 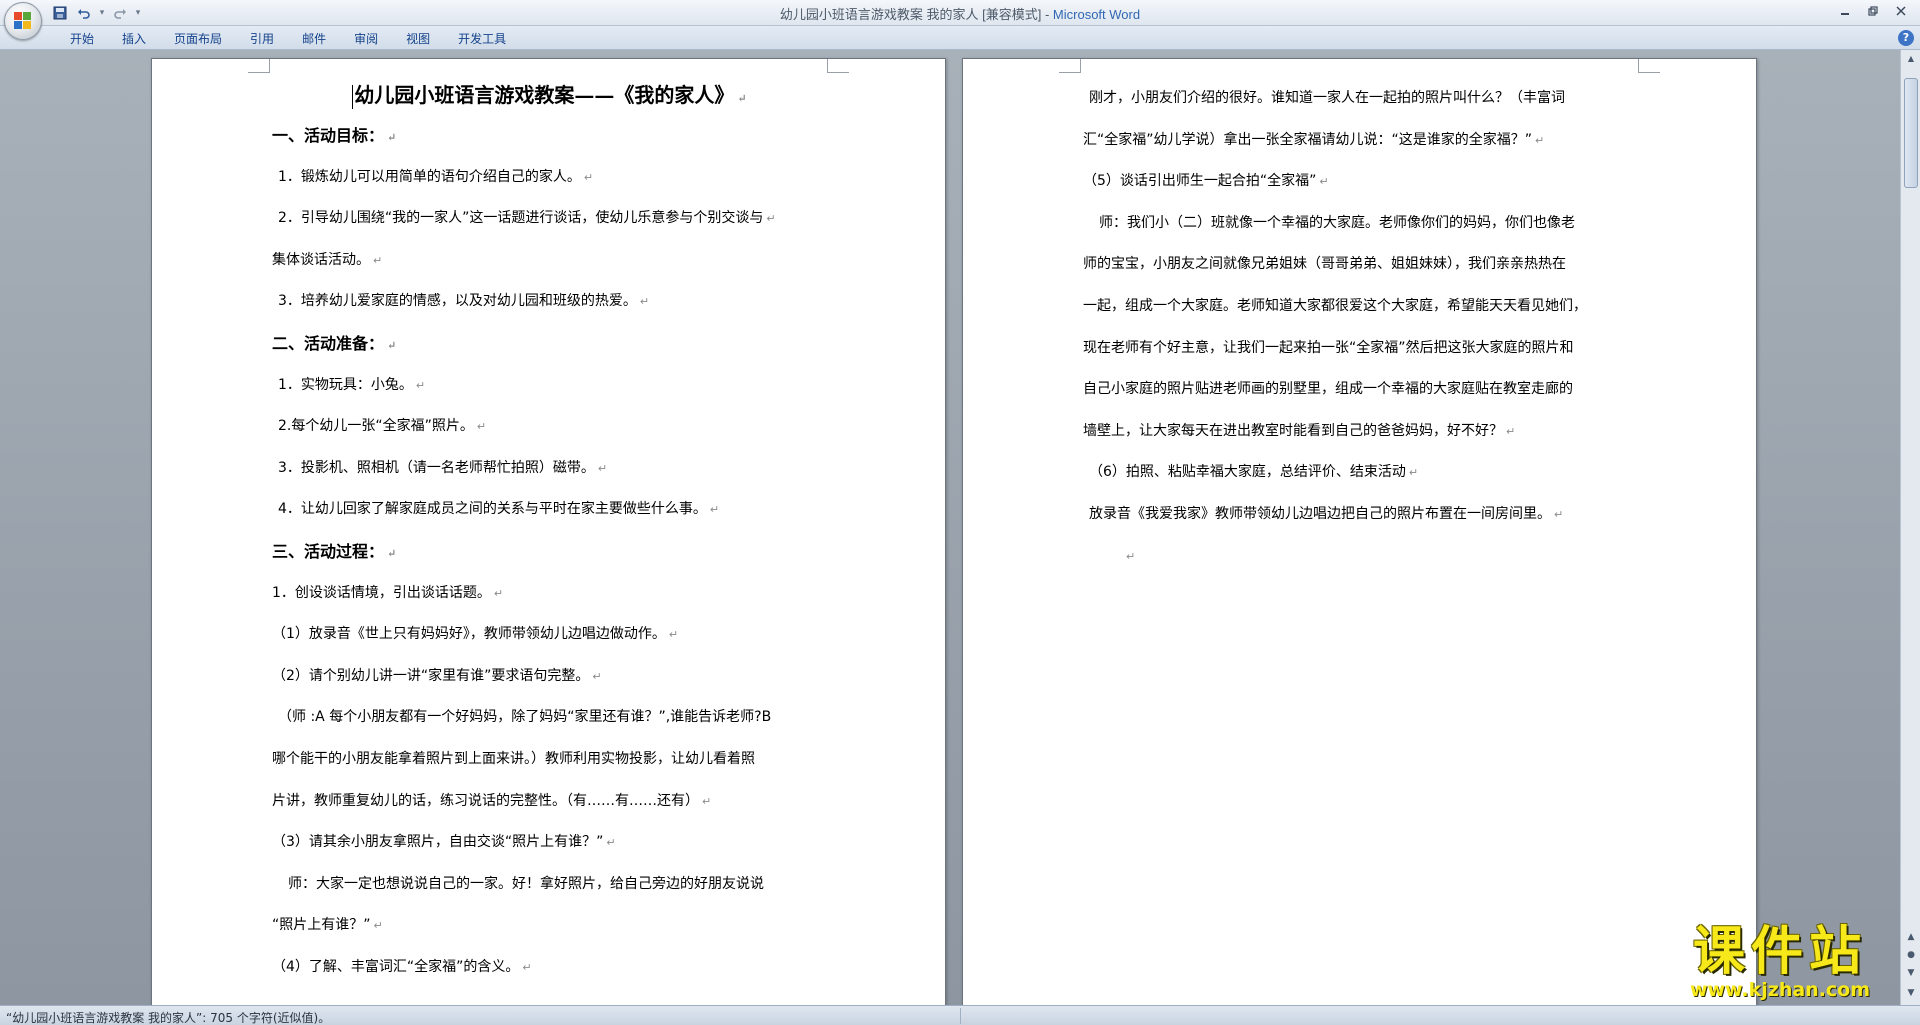 What do you see at coordinates (168, 1017) in the screenshot?
I see `status-word-count: “幼儿园小班语言游戏教案 我的家人”: 705 个字符(近似值)。` at bounding box center [168, 1017].